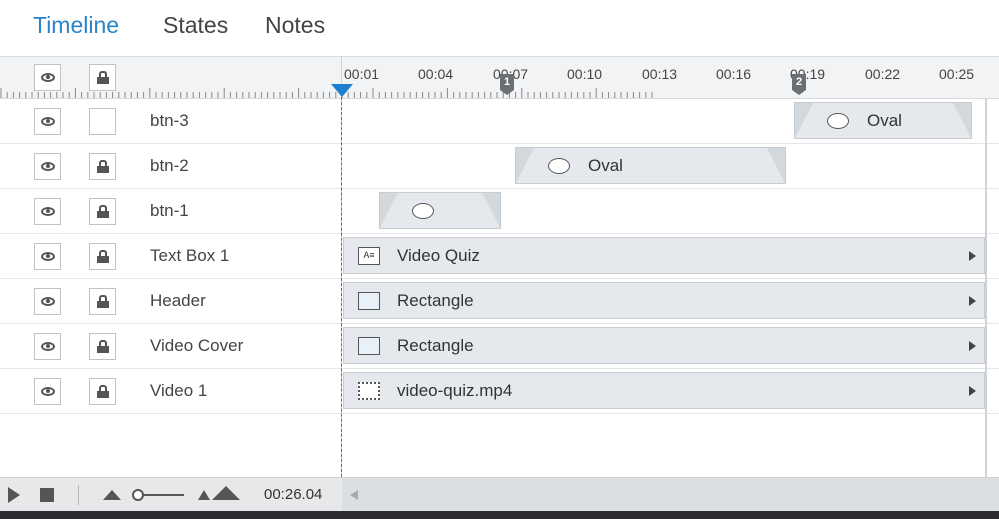  What do you see at coordinates (499, 28) in the screenshot?
I see `tab-bar: Timeline States Notes` at bounding box center [499, 28].